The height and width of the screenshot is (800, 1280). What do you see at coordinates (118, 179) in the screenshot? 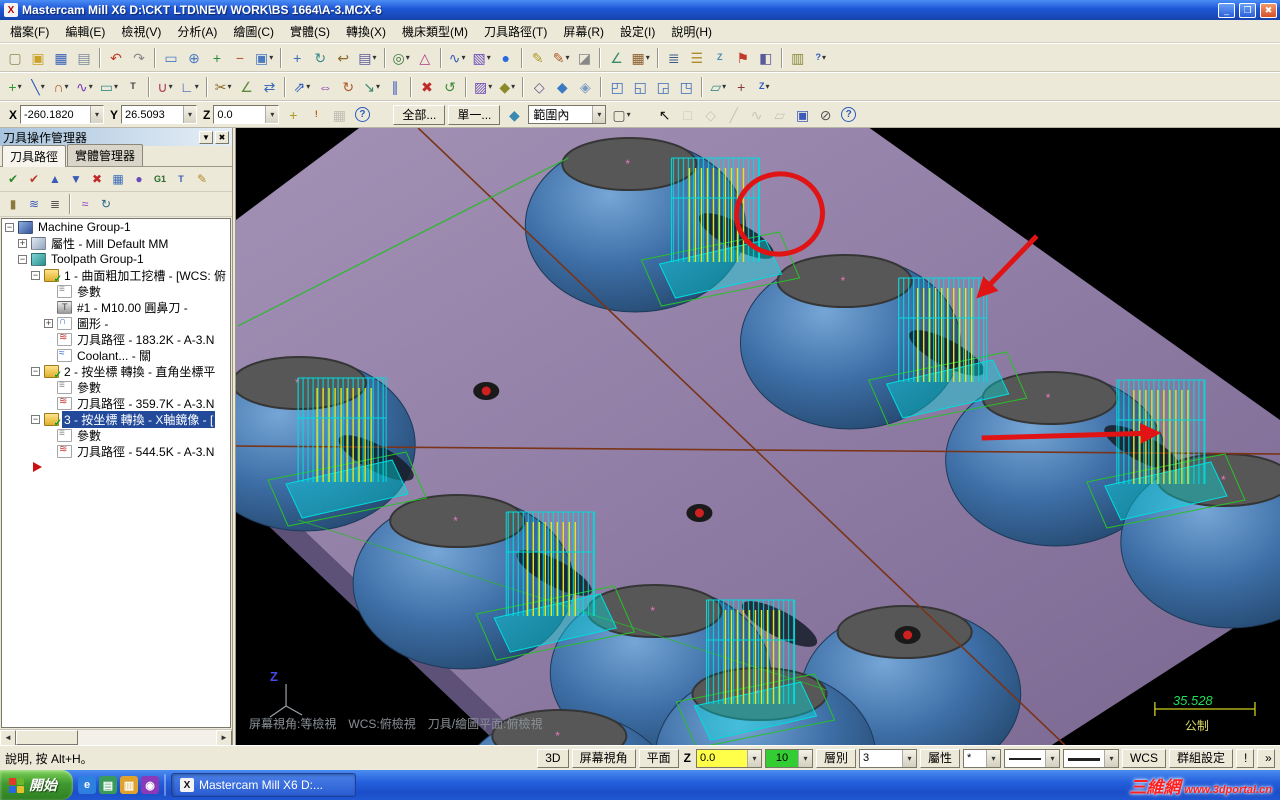
I see `backplot-icon: ▦` at bounding box center [118, 179].